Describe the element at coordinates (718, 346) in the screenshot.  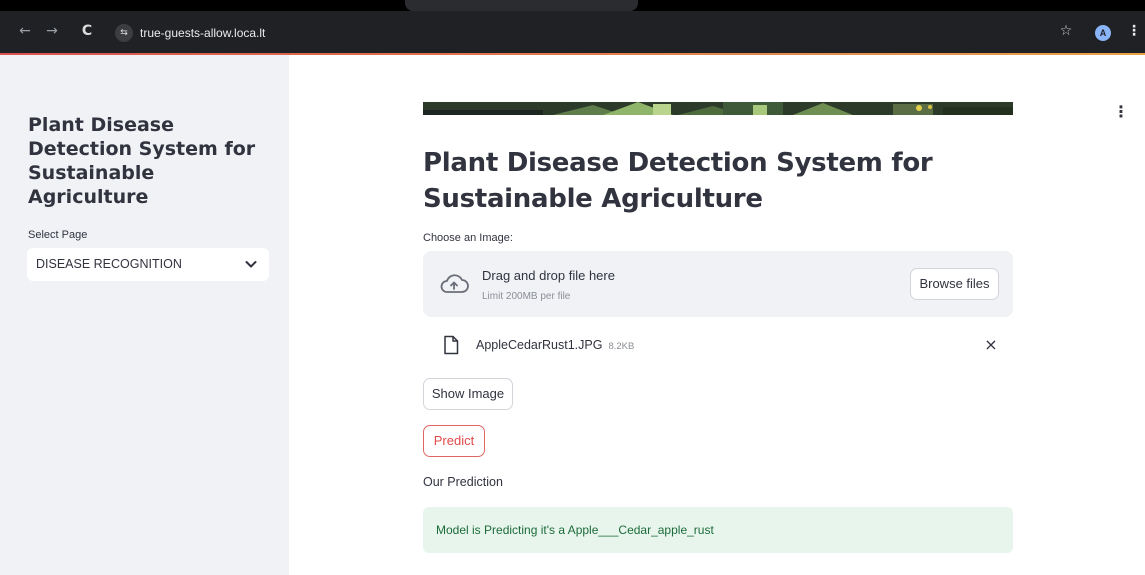
I see `uploaded-file: AppleCedarRust1.JPG 8.2KB ×` at that location.